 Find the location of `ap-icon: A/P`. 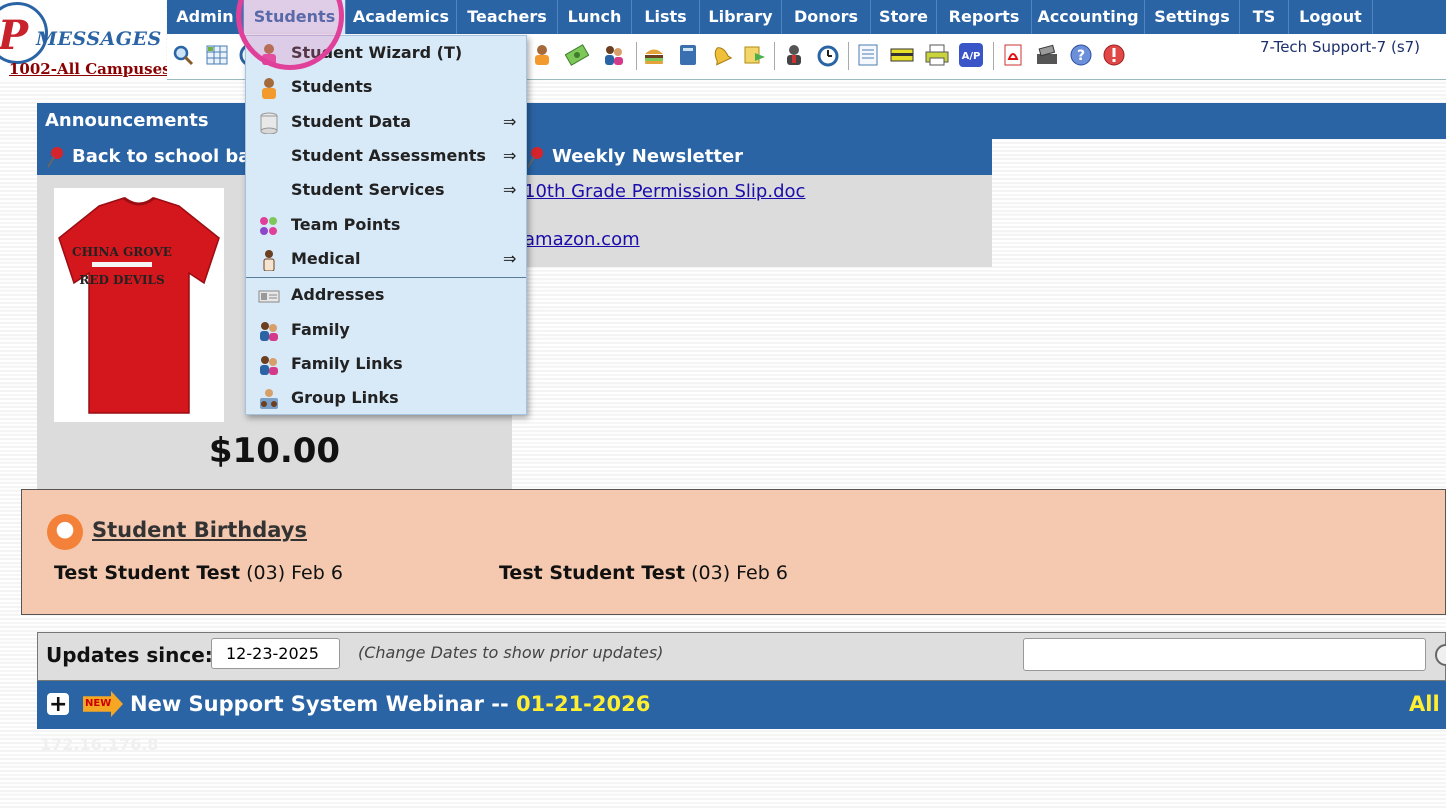

ap-icon: A/P is located at coordinates (971, 55).